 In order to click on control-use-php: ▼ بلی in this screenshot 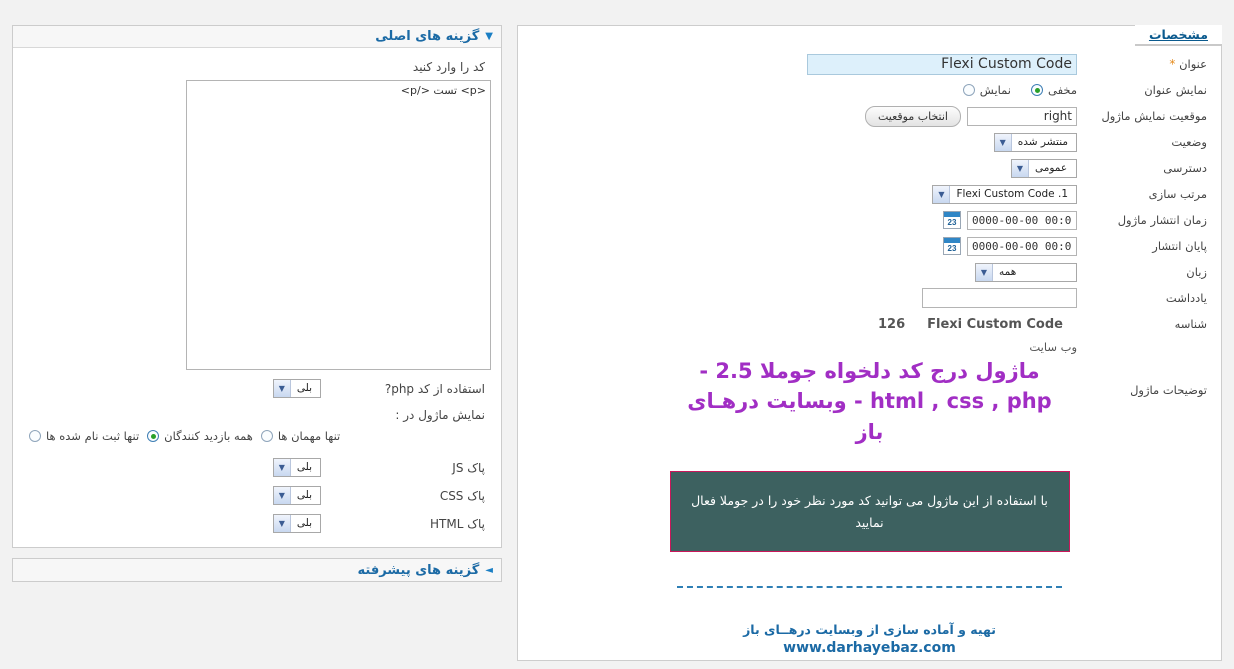, I will do `click(172, 388)`.